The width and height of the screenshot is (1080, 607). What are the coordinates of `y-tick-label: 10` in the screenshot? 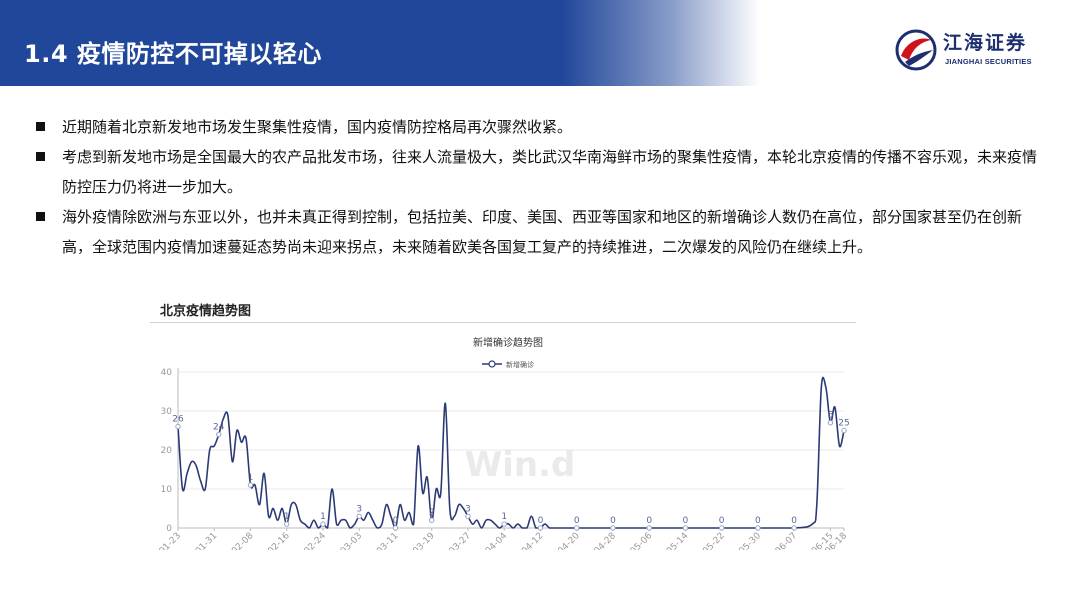 It's located at (167, 490).